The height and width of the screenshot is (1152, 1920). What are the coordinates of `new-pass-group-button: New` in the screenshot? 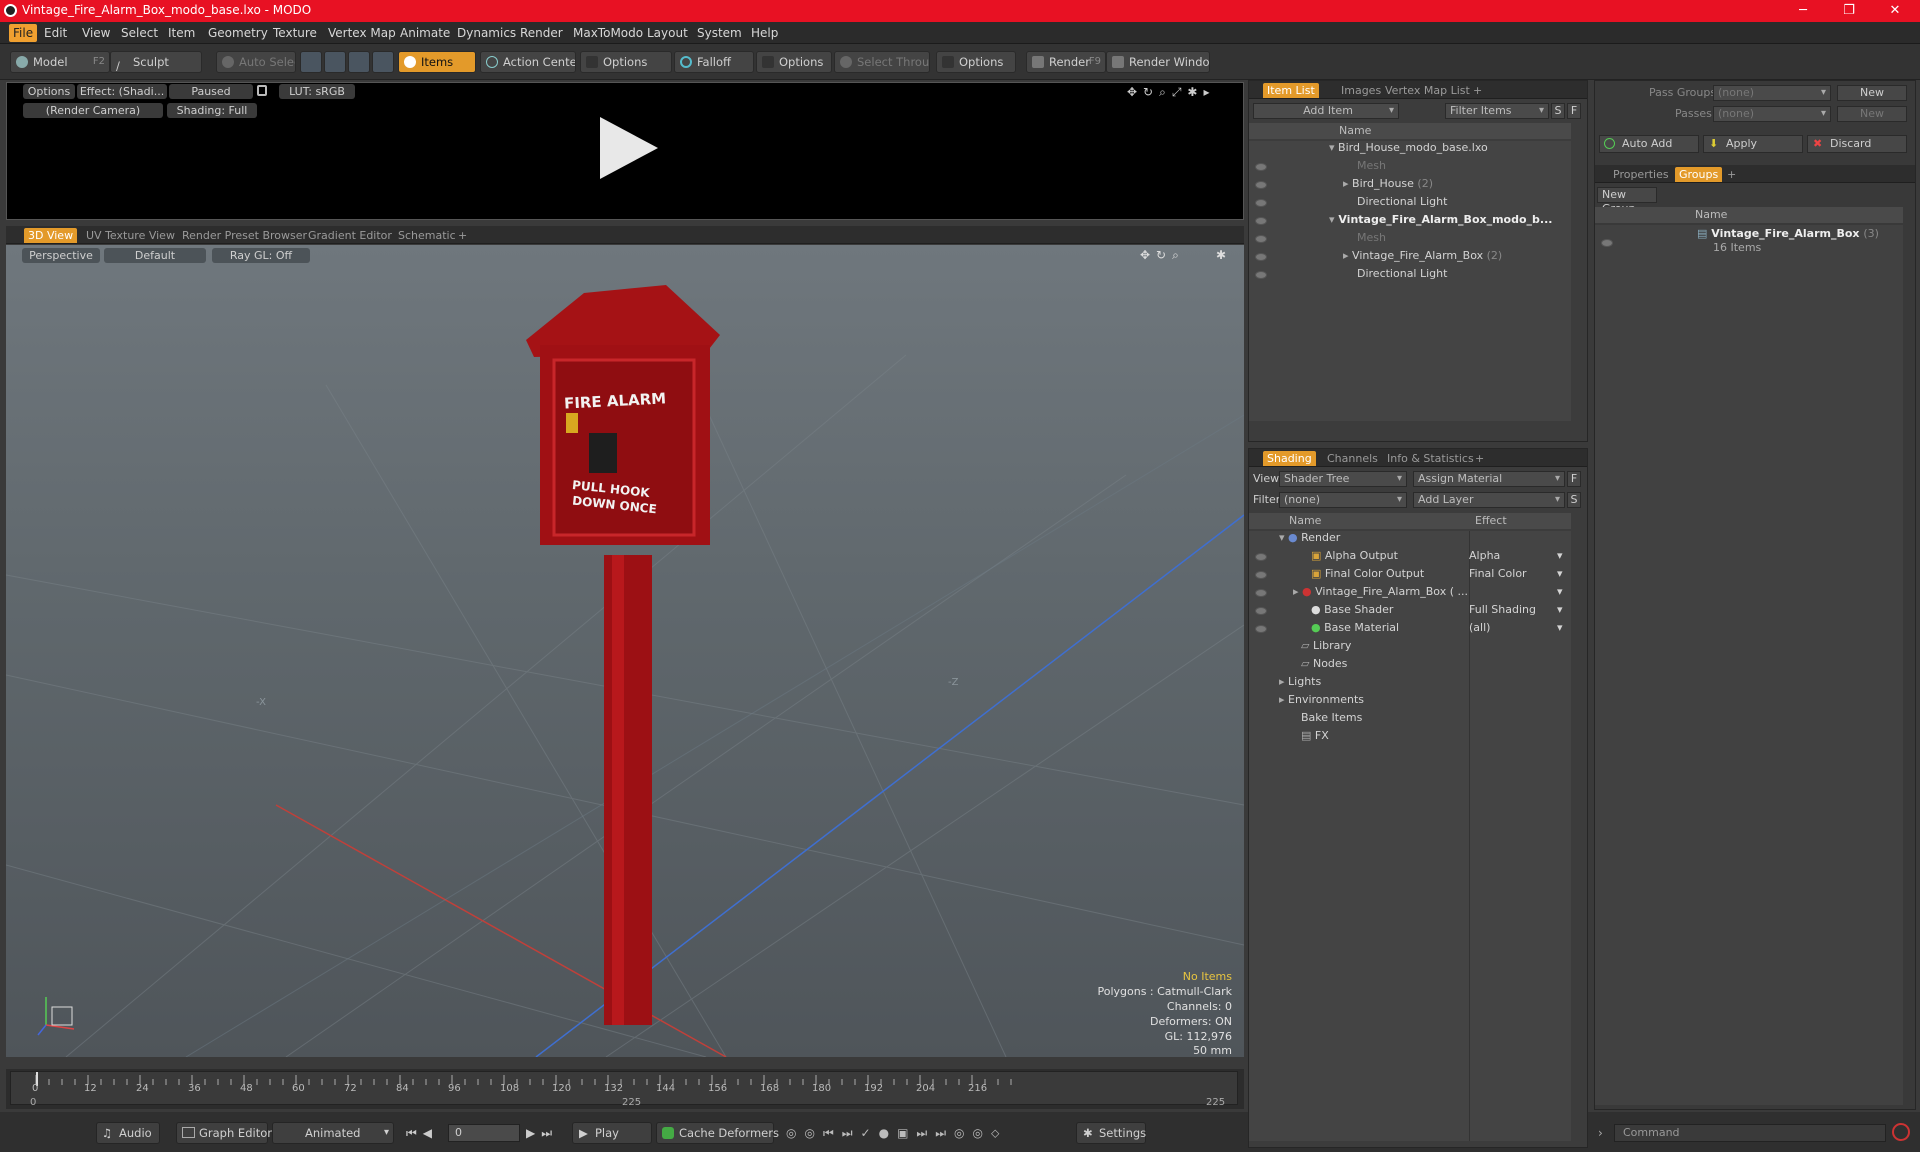 It's located at (1872, 93).